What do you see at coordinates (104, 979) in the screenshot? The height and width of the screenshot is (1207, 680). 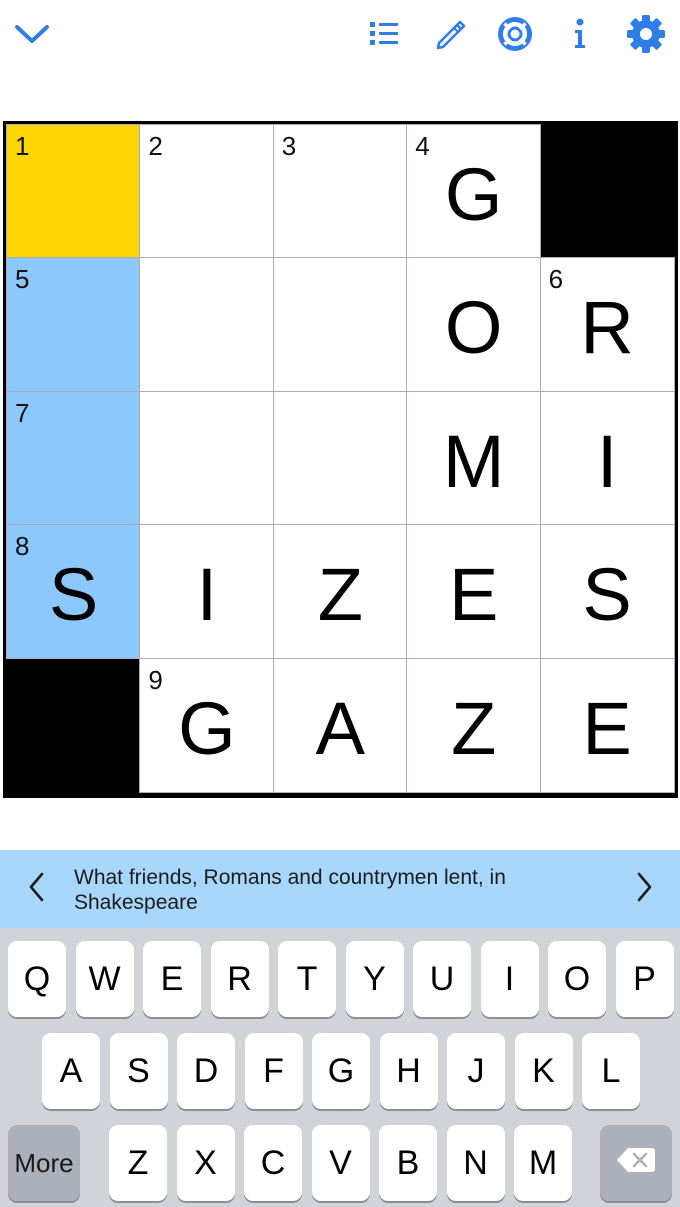 I see `key-w: W` at bounding box center [104, 979].